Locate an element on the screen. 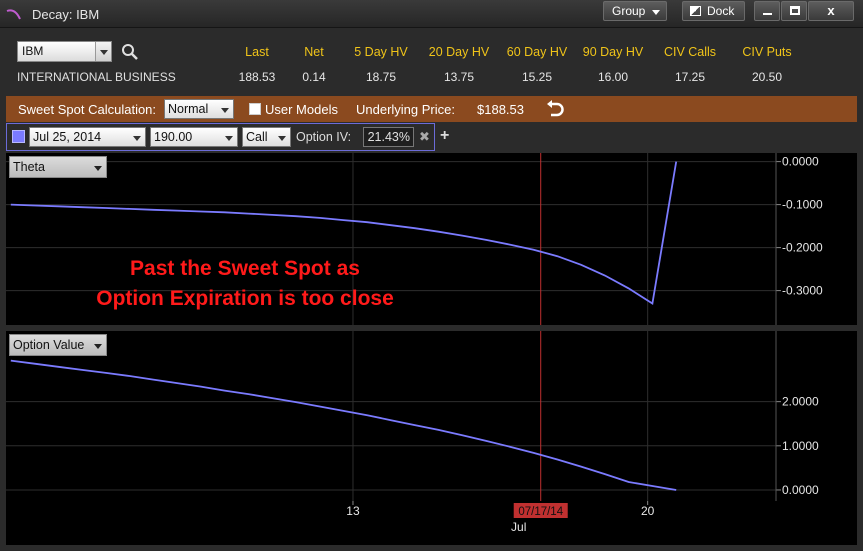 The image size is (863, 551). y-tick-label: 1.0000 is located at coordinates (800, 446).